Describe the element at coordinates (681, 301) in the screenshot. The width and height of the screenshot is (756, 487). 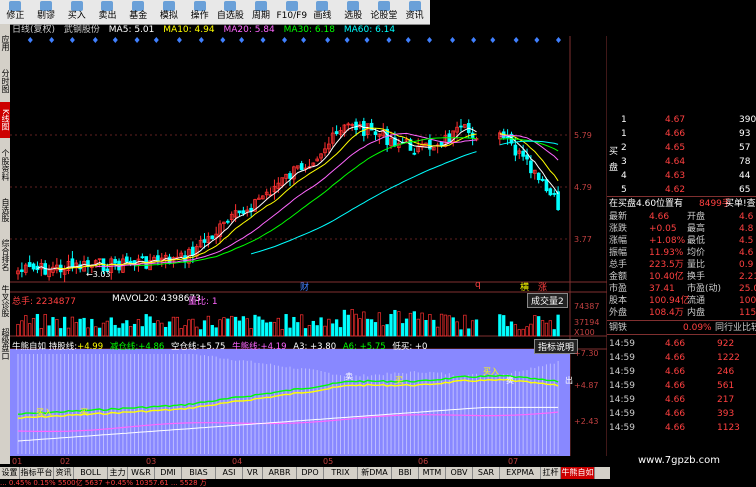
I see `quote-row: 股本 100.94亿流通 100.9` at that location.